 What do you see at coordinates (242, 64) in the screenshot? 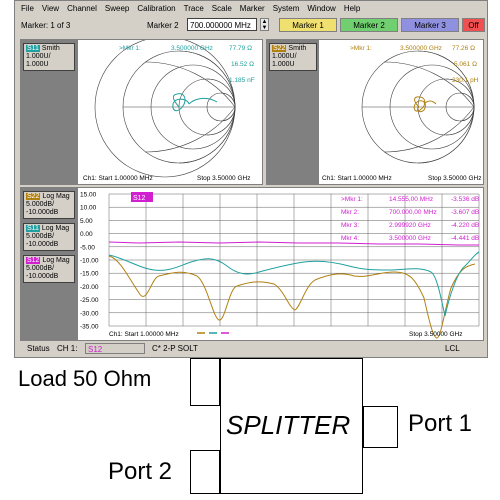
I see `smith-marker-reactance: 16.52 Ω` at bounding box center [242, 64].